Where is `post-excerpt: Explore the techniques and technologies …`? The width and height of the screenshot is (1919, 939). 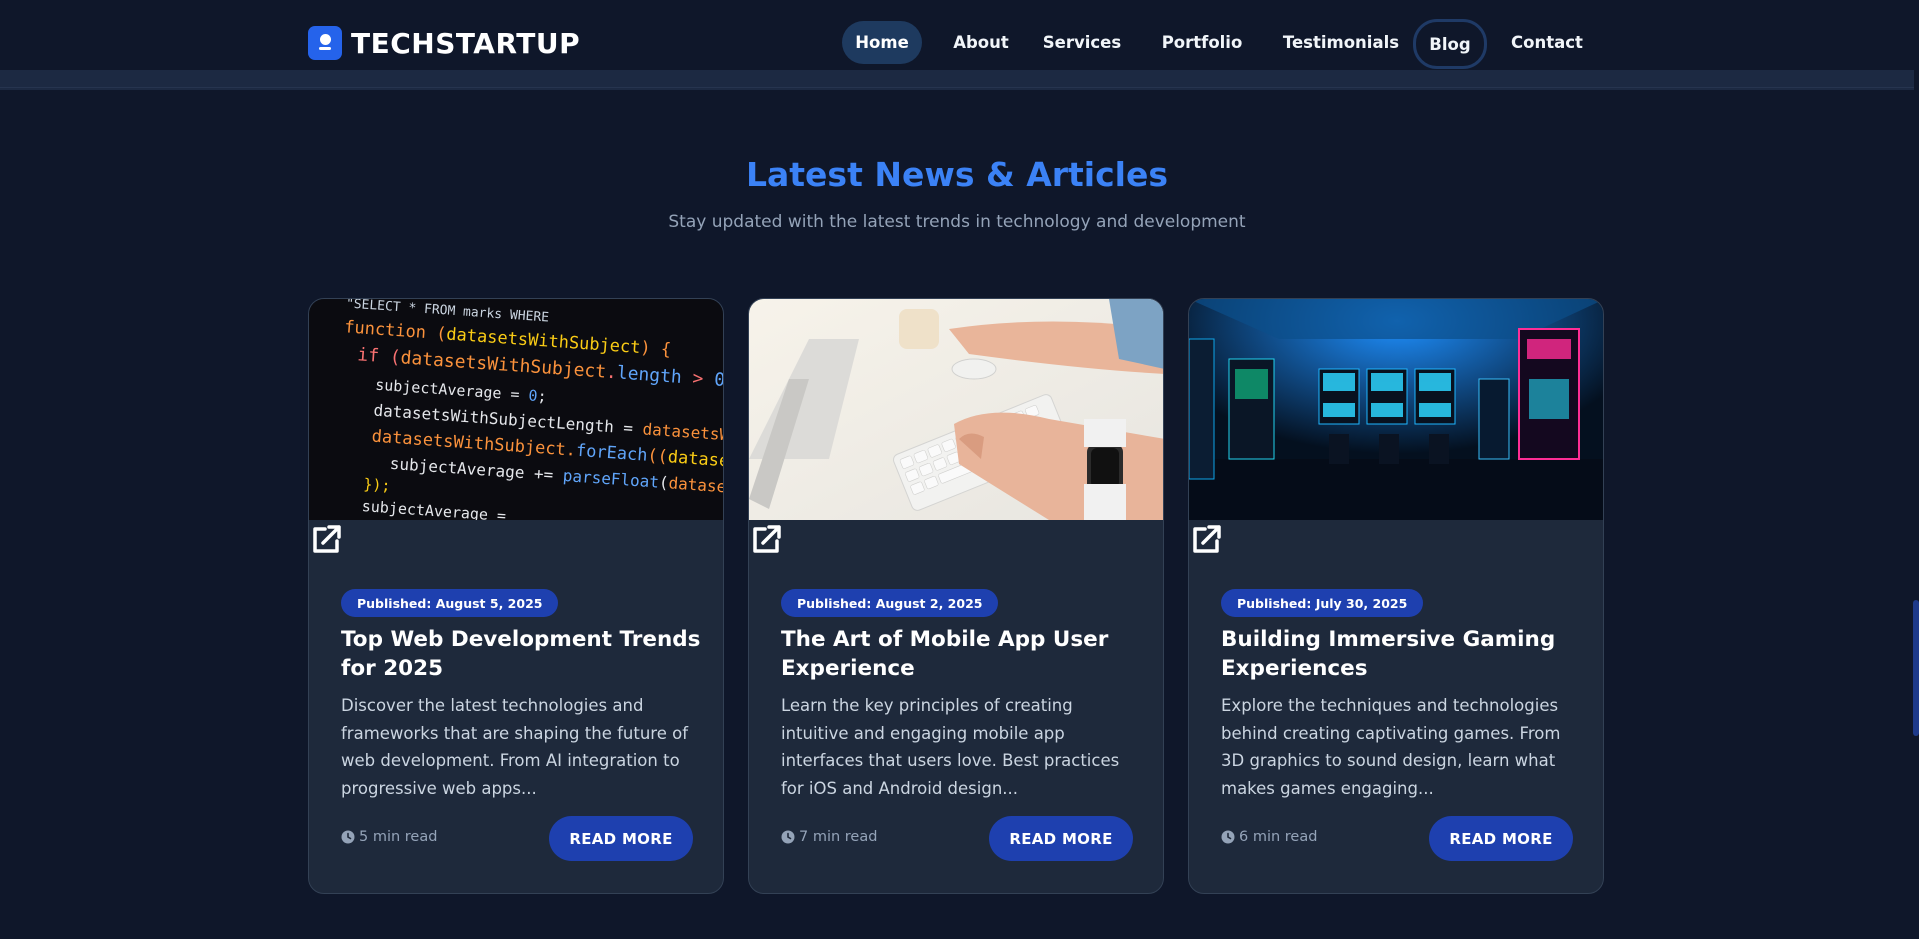 post-excerpt: Explore the techniques and technologies … is located at coordinates (1391, 747).